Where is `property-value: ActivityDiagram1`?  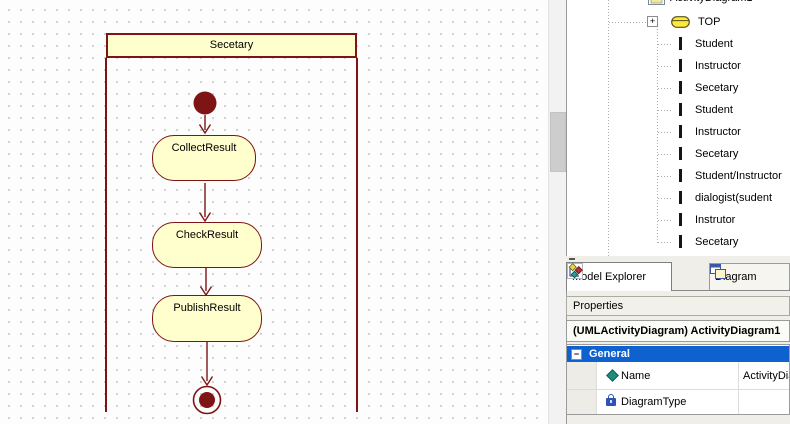
property-value: ActivityDiagram1 is located at coordinates (766, 376).